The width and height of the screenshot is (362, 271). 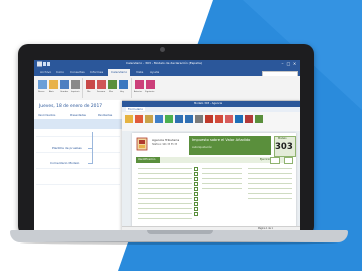 What do you see at coordinates (239, 119) in the screenshot?
I see `export-icon` at bounding box center [239, 119].